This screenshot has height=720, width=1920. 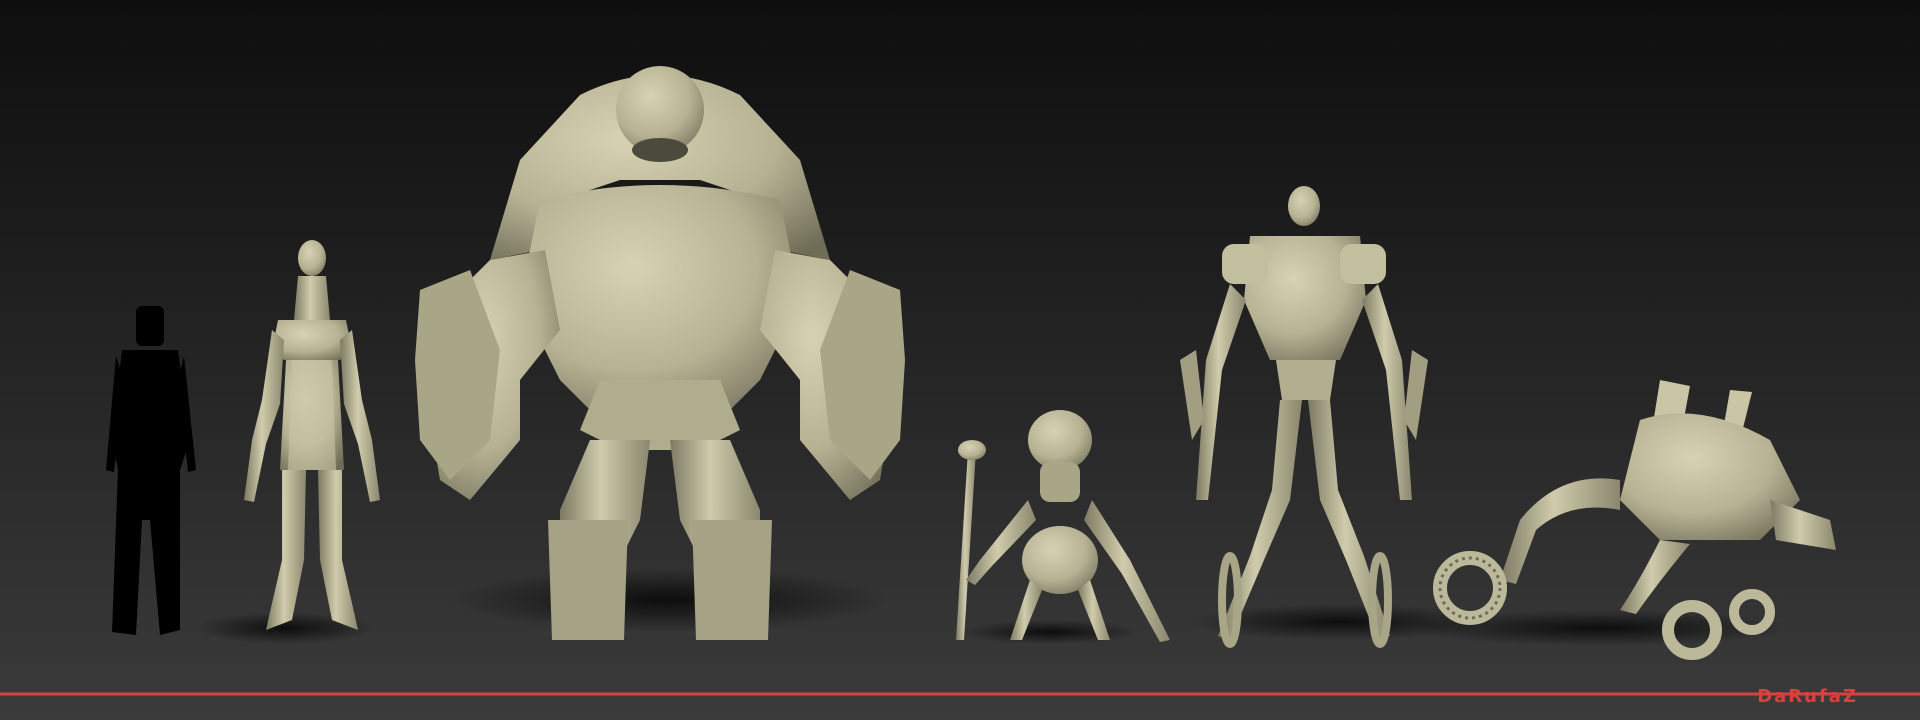 I want to click on human-silhouette-figure, so click(x=151, y=470).